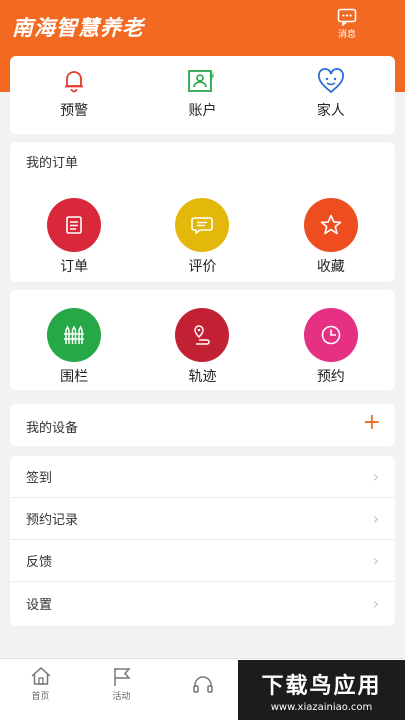  What do you see at coordinates (121, 697) in the screenshot?
I see `nav-activity-label: 活动` at bounding box center [121, 697].